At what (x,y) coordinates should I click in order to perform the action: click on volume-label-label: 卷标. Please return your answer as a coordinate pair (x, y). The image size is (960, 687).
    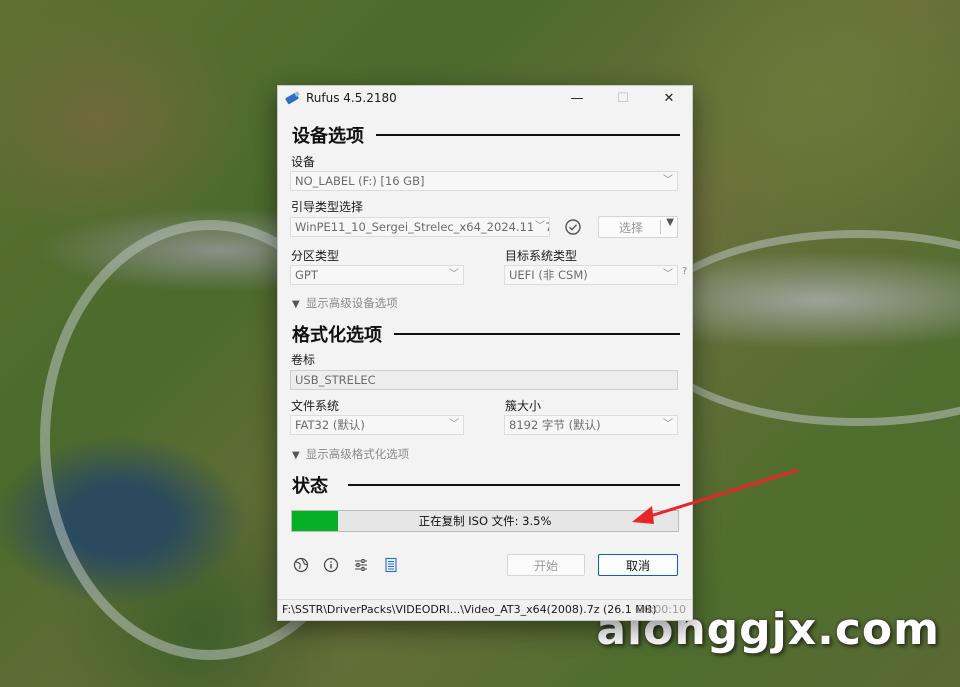
    Looking at the image, I should click on (303, 360).